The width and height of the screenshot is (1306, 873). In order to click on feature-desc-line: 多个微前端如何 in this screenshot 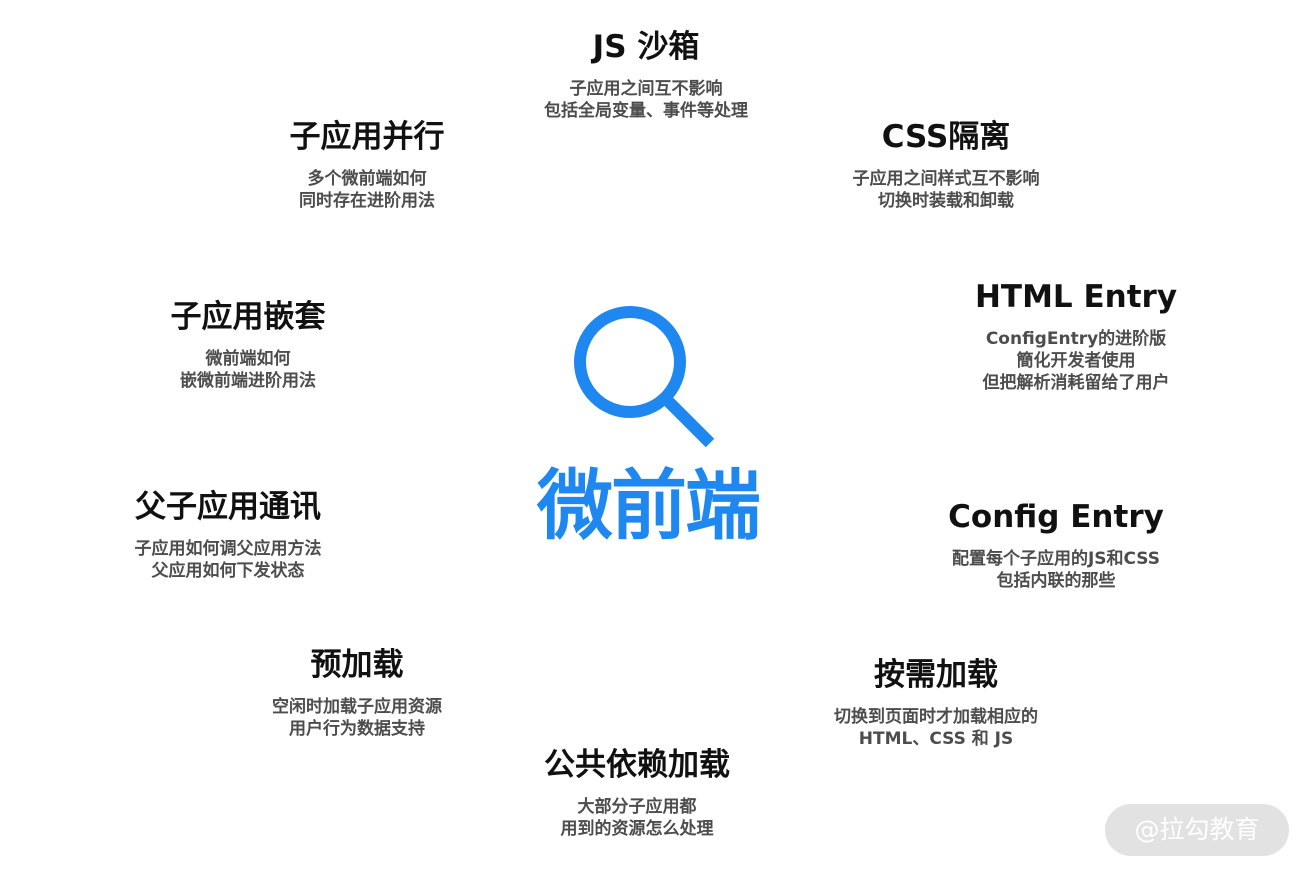, I will do `click(367, 178)`.